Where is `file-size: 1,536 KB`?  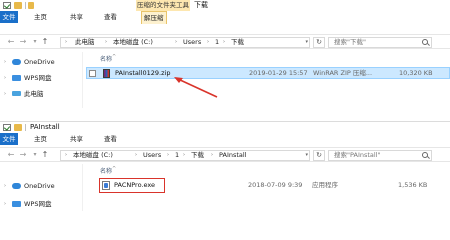
file-size: 1,536 KB is located at coordinates (413, 185).